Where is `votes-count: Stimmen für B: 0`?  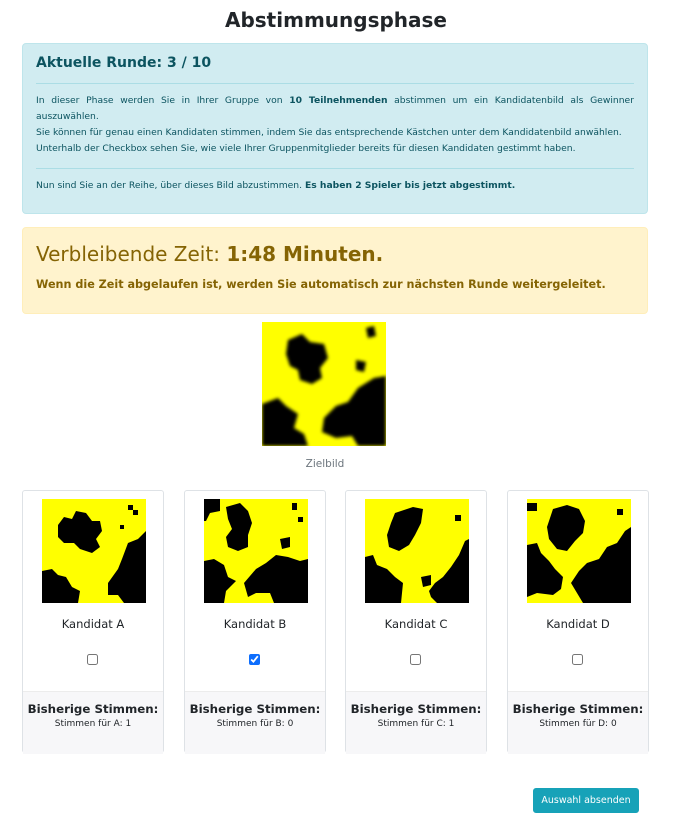 votes-count: Stimmen für B: 0 is located at coordinates (255, 724).